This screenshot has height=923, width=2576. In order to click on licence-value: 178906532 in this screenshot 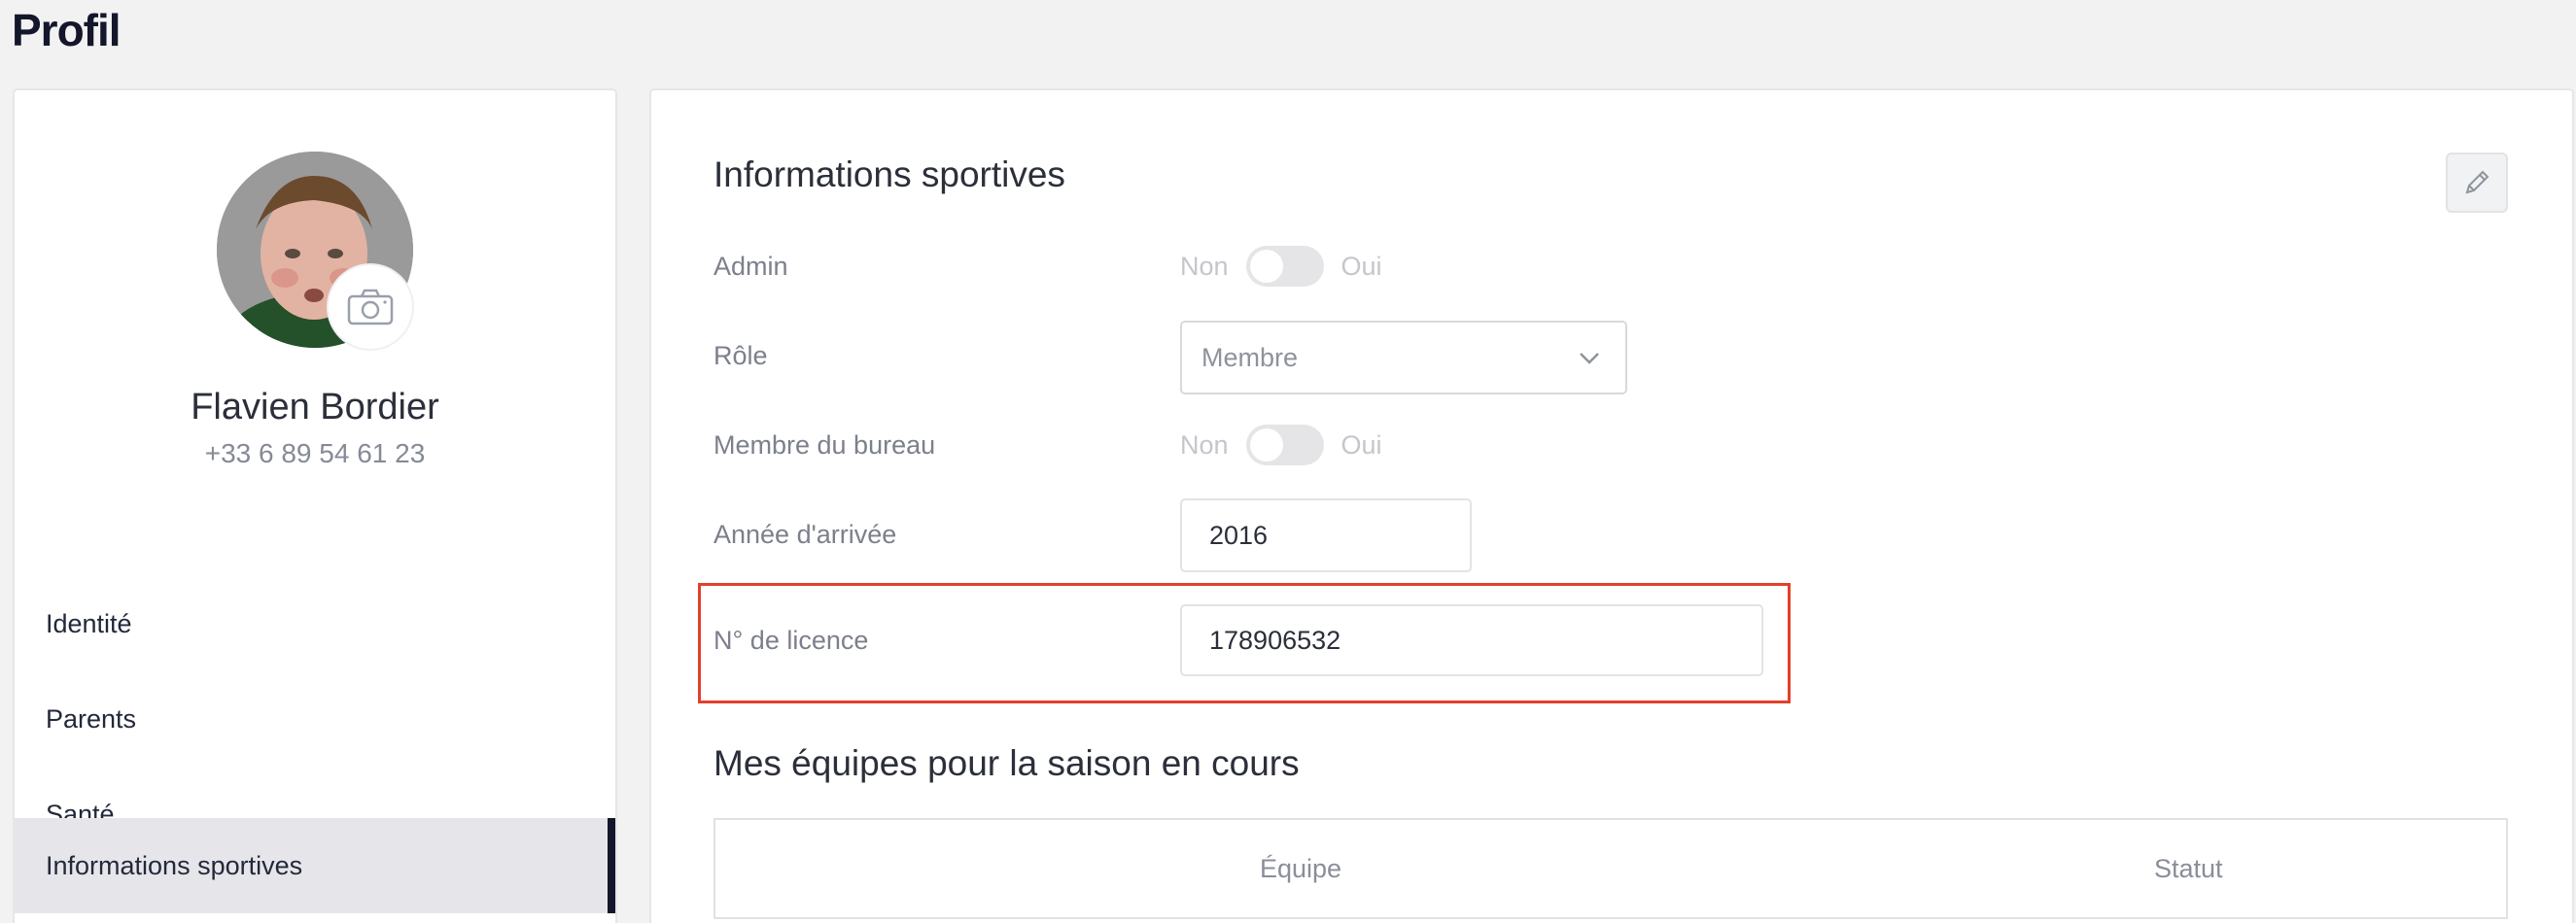, I will do `click(1275, 640)`.